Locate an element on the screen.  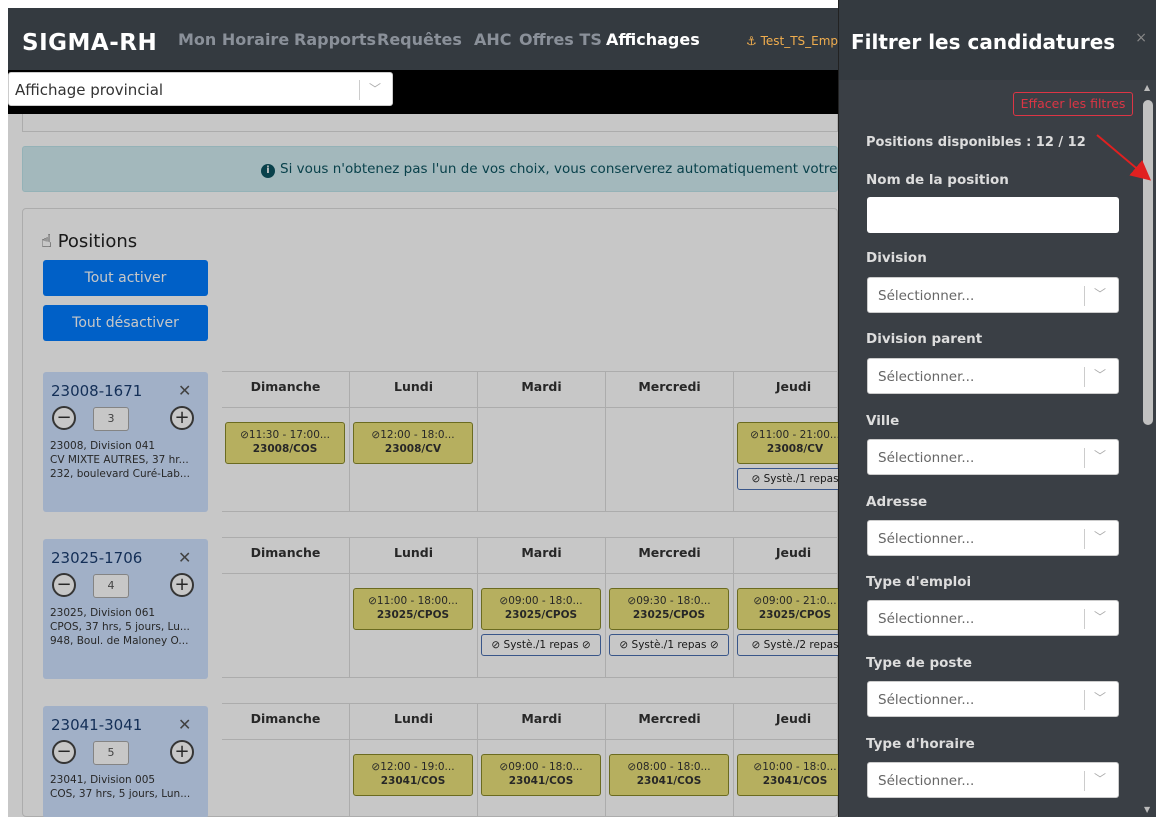
nav-offres-ts: Offres TS is located at coordinates (560, 39).